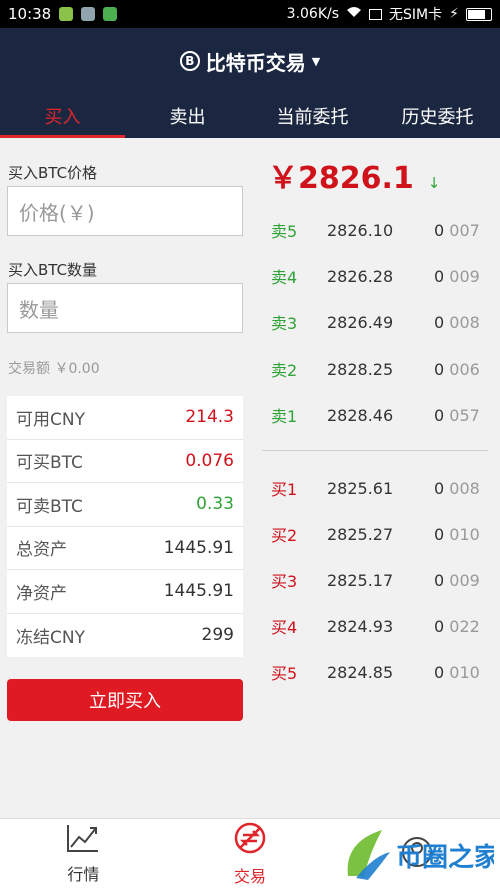  What do you see at coordinates (53, 270) in the screenshot?
I see `quantity-label: 买入BTC数量` at bounding box center [53, 270].